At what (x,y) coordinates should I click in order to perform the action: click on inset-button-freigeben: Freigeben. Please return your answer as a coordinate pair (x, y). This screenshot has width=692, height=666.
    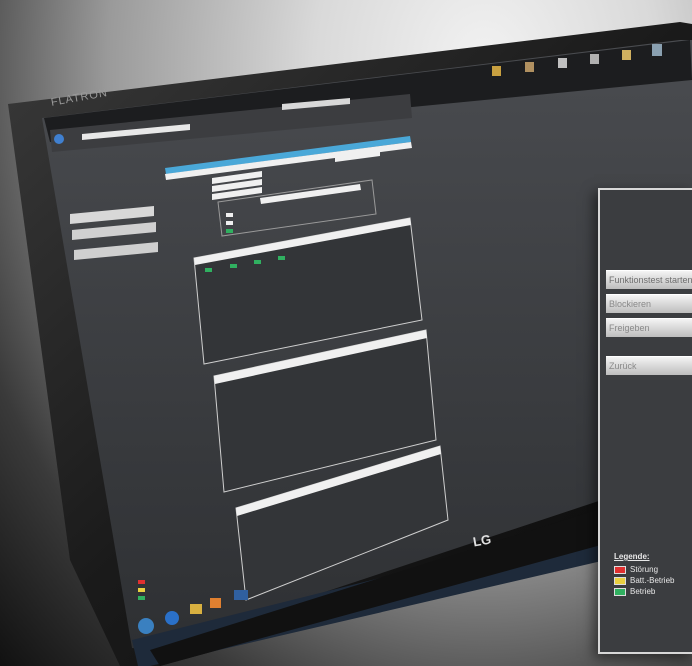
    Looking at the image, I should click on (649, 327).